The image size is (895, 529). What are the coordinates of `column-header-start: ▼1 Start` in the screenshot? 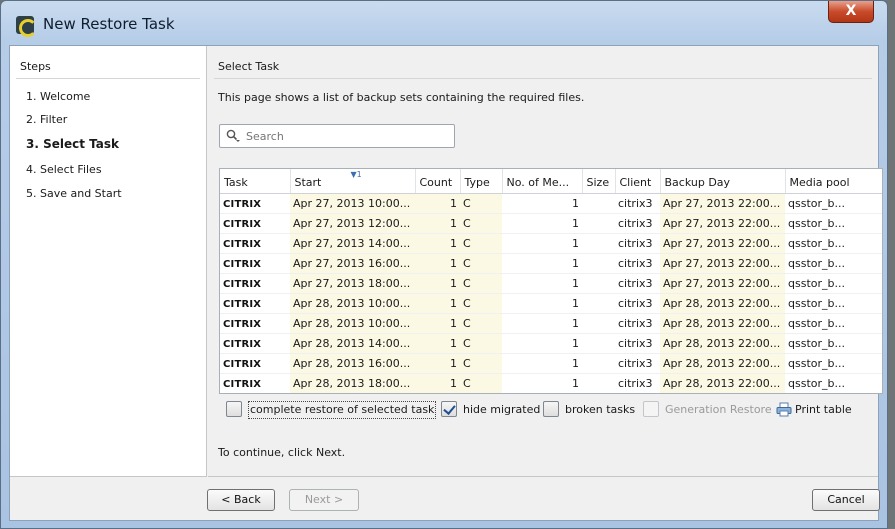 It's located at (353, 181).